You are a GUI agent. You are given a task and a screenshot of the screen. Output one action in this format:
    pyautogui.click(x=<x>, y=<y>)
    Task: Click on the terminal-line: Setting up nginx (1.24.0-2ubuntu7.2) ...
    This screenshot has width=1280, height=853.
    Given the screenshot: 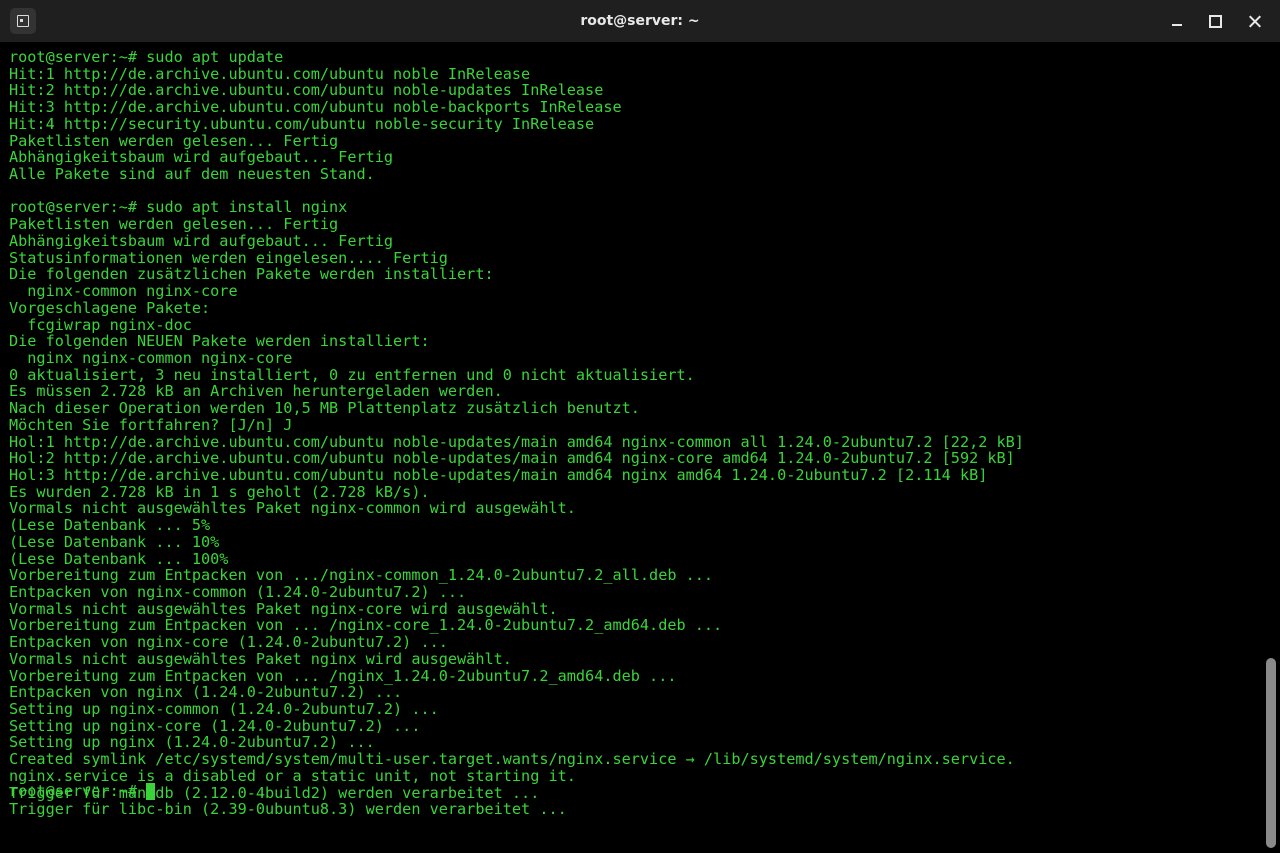 What is the action you would take?
    pyautogui.click(x=192, y=742)
    